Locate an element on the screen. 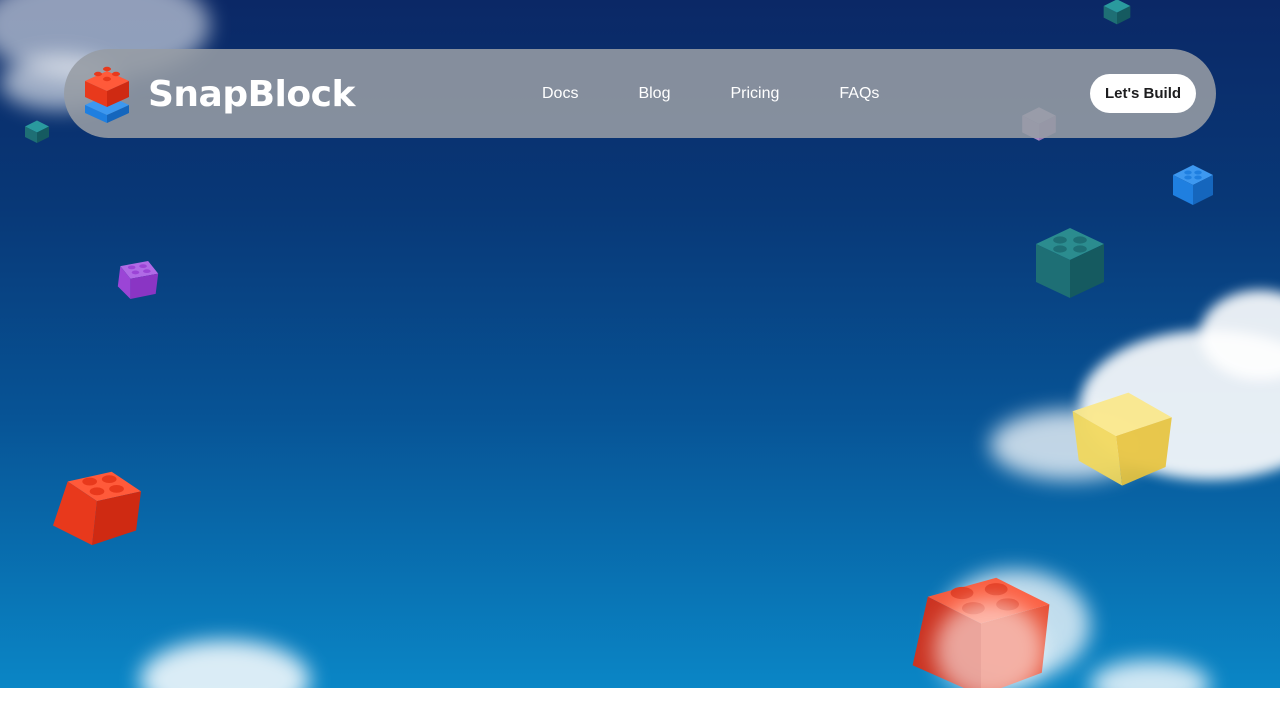 Image resolution: width=1280 pixels, height=720 pixels. page-content-area is located at coordinates (640, 704).